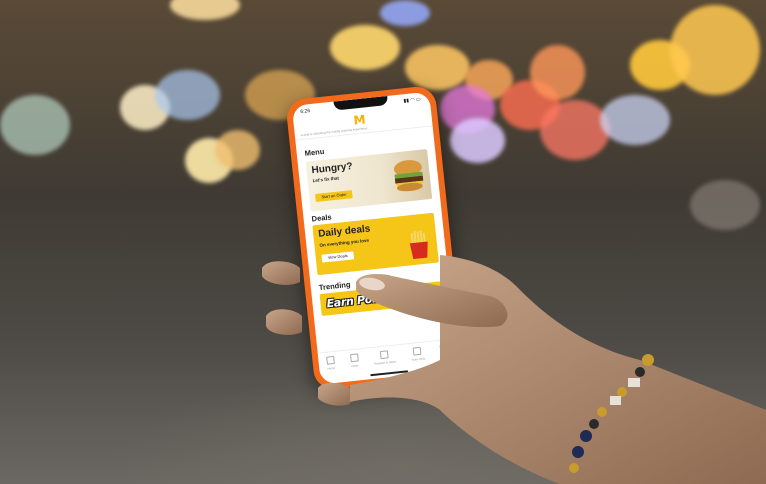 The height and width of the screenshot is (484, 766). Describe the element at coordinates (335, 394) in the screenshot. I see `finger-left-low` at that location.